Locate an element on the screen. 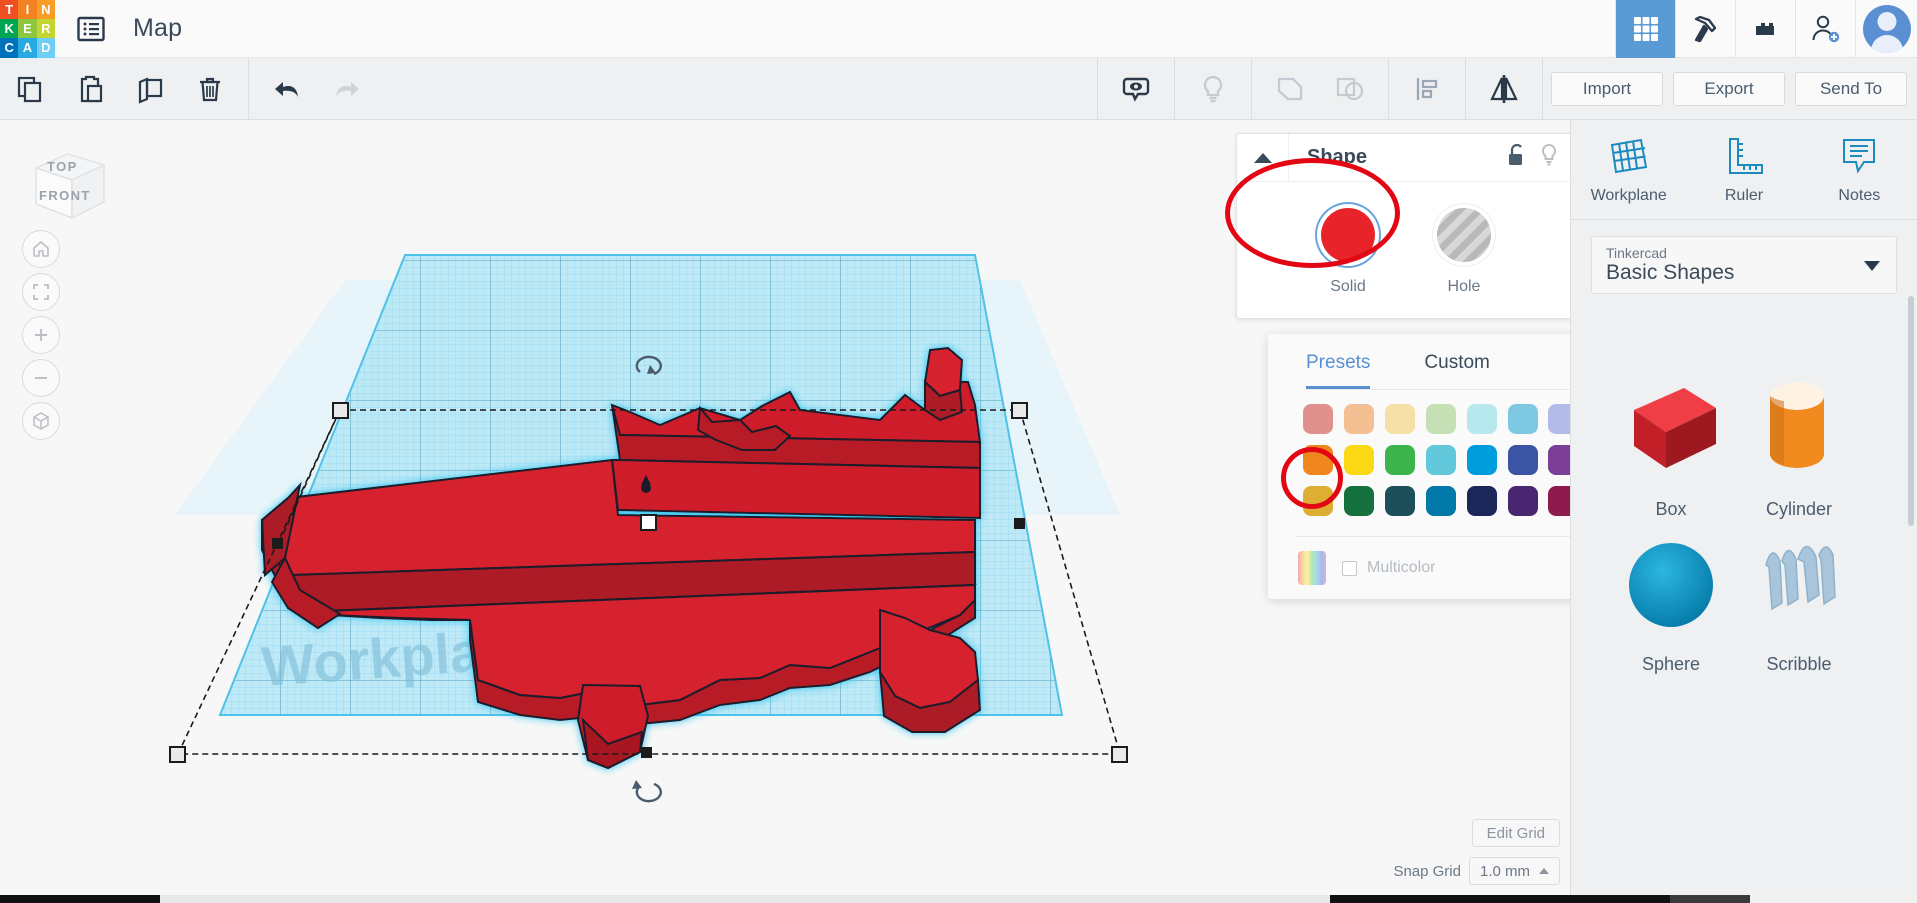  shape-inspector-panel: Shape Solid Hole is located at coordinates (1406, 226).